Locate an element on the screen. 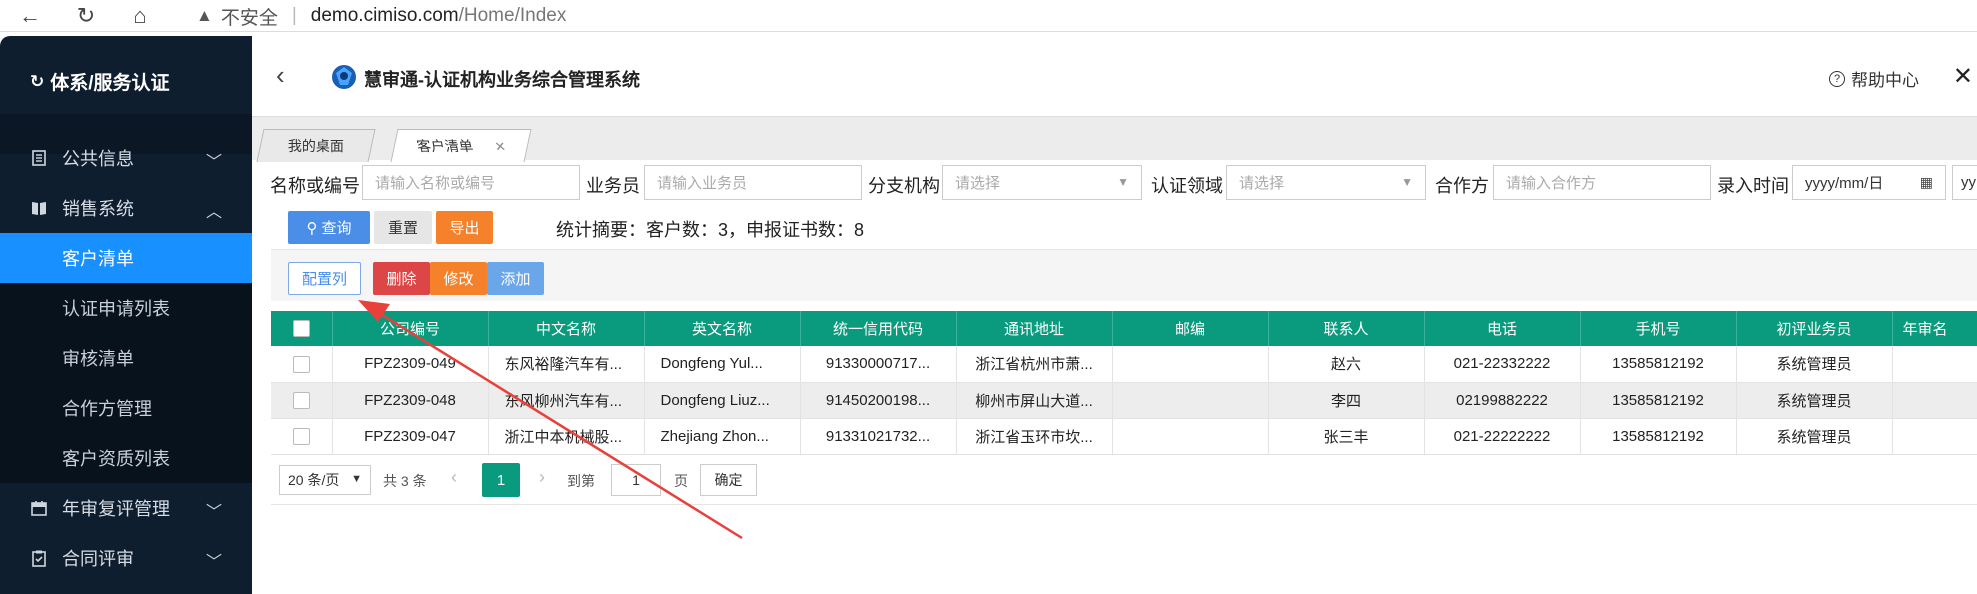 This screenshot has height=594, width=1977. chevron-down-icon: ▼ is located at coordinates (356, 479).